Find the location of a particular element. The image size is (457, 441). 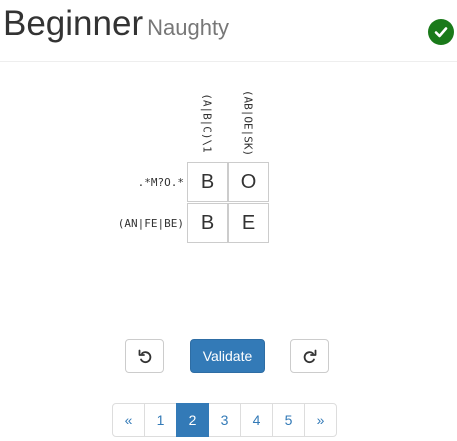

row-clue-2: (AN|FE|BE) is located at coordinates (150, 223).